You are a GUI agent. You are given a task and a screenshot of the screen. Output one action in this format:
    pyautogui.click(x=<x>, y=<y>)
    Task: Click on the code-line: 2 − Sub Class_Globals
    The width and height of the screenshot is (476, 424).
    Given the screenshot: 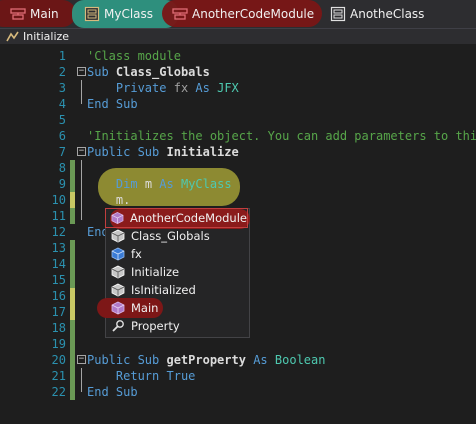 What is the action you would take?
    pyautogui.click(x=238, y=72)
    